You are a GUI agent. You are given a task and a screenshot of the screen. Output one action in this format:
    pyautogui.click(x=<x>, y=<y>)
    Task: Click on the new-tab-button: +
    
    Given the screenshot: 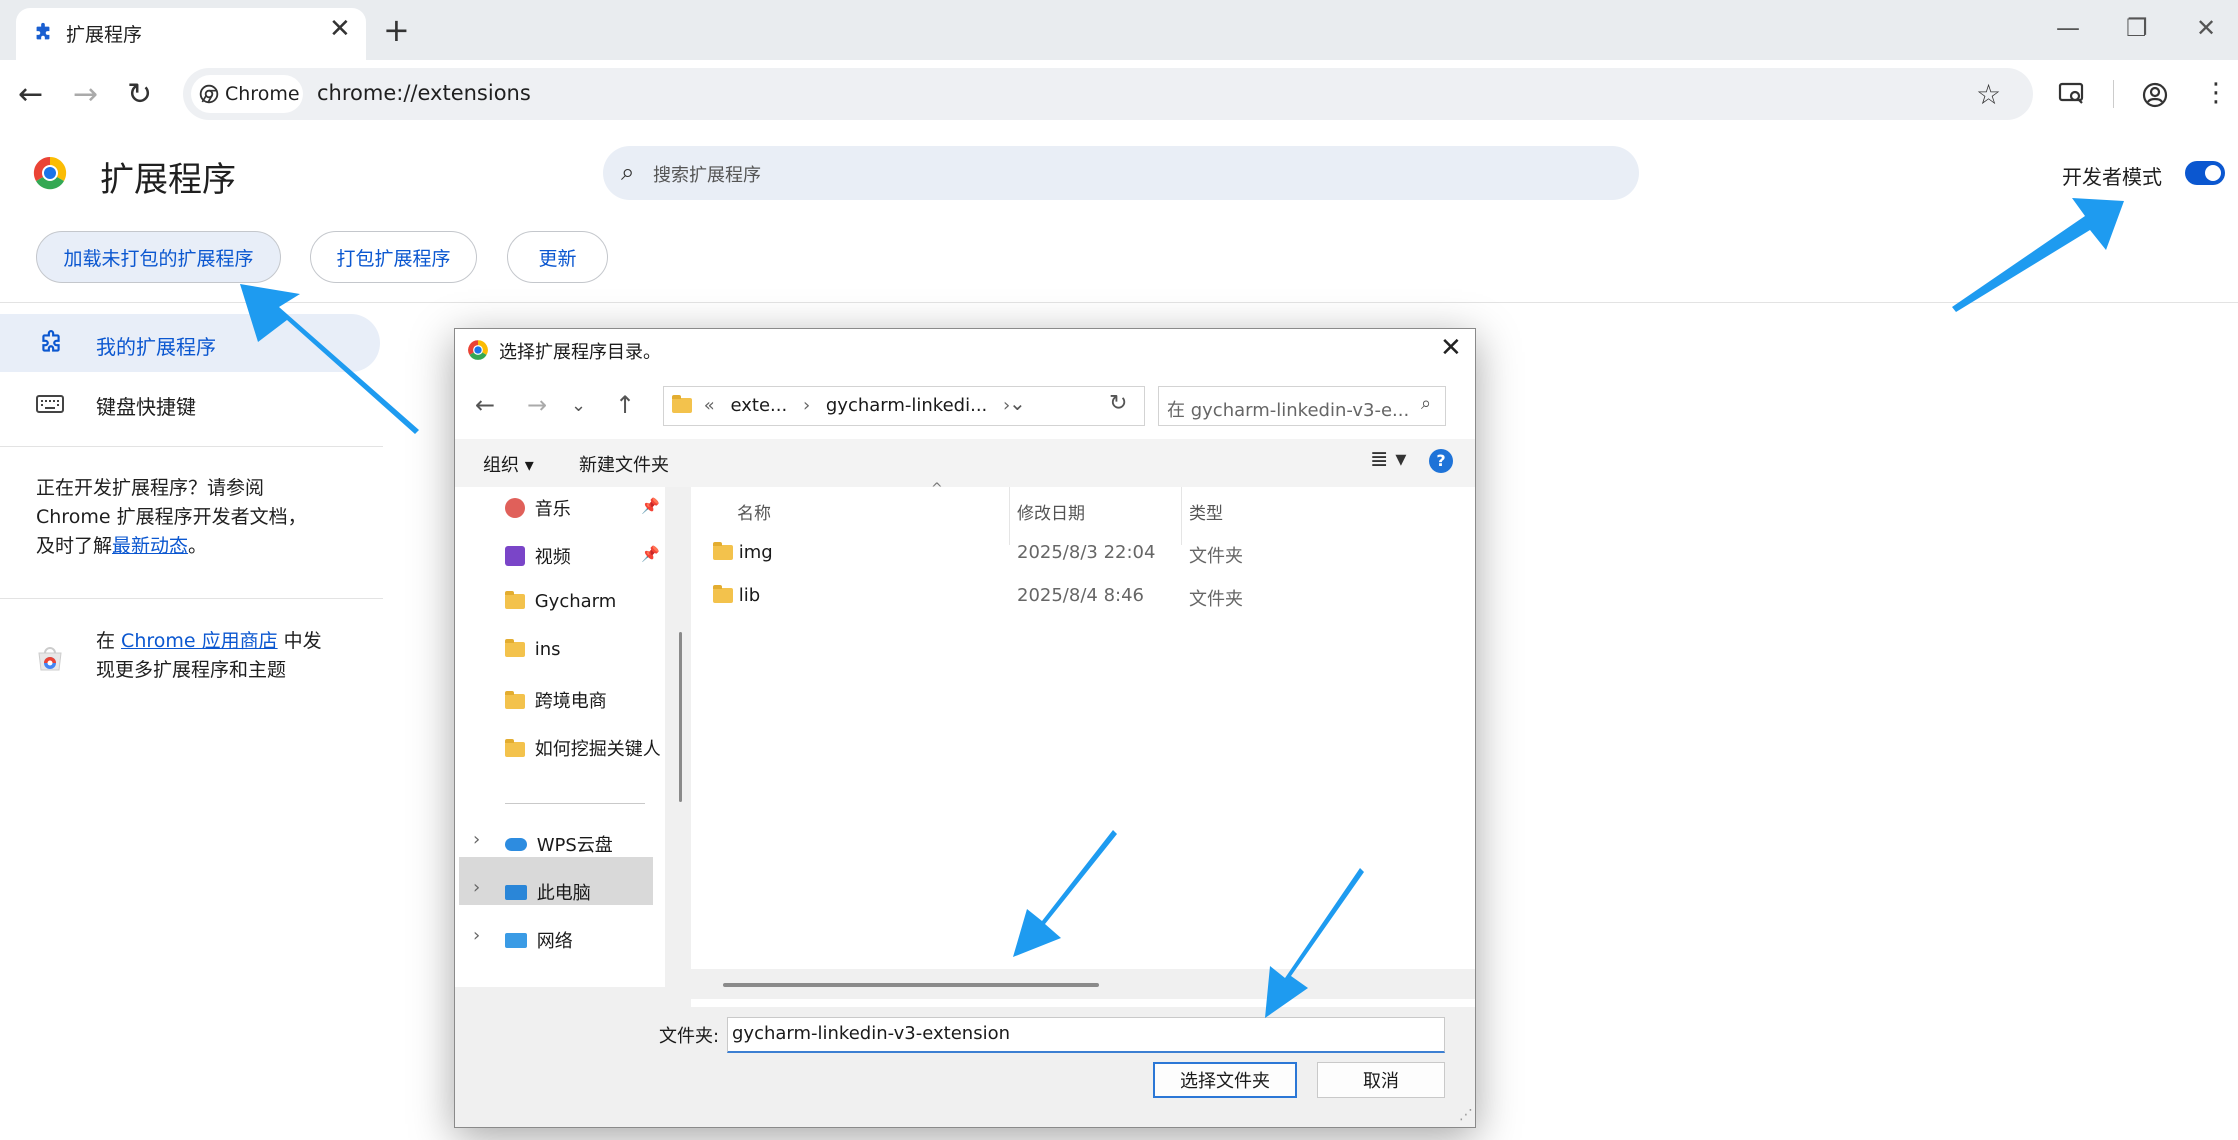 What is the action you would take?
    pyautogui.click(x=396, y=30)
    